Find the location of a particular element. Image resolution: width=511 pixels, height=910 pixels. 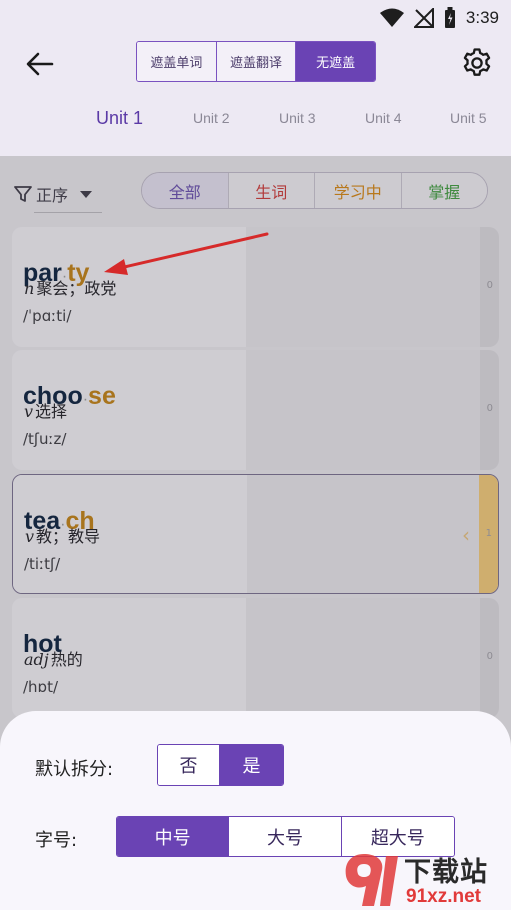

status-filter-option: 掌握 is located at coordinates (444, 190).